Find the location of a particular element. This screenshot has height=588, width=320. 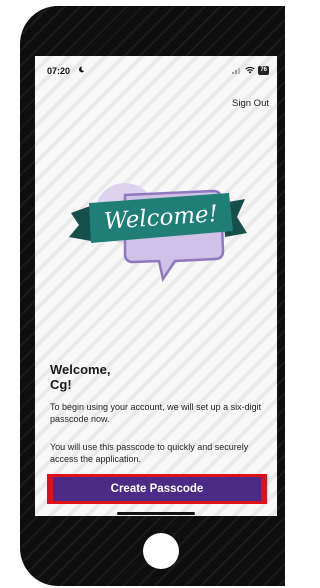

status-icons: 76 is located at coordinates (250, 70).